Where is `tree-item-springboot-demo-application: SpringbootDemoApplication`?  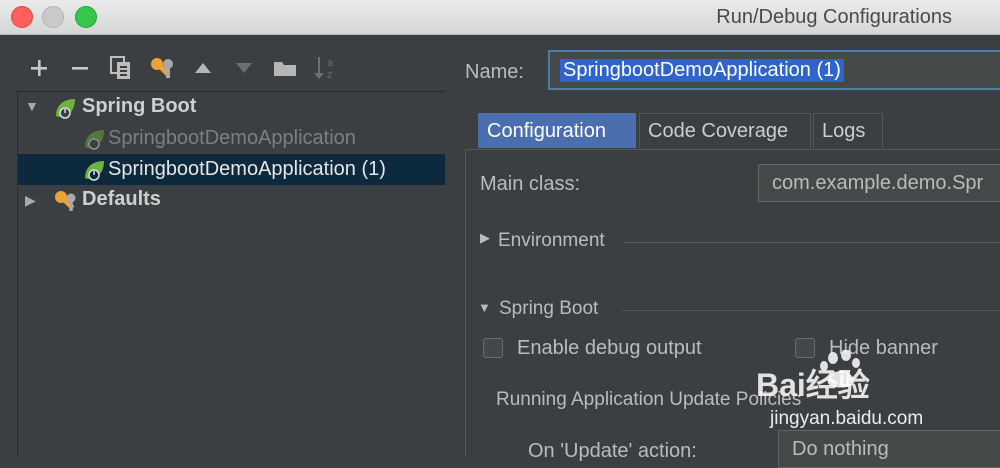
tree-item-springboot-demo-application: SpringbootDemoApplication is located at coordinates (231, 138).